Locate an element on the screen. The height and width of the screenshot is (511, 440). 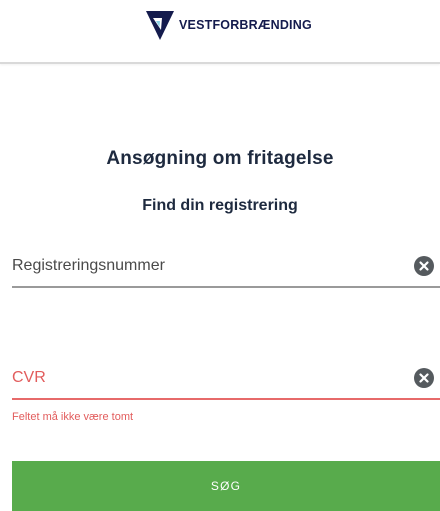
cvr-field is located at coordinates (226, 381).